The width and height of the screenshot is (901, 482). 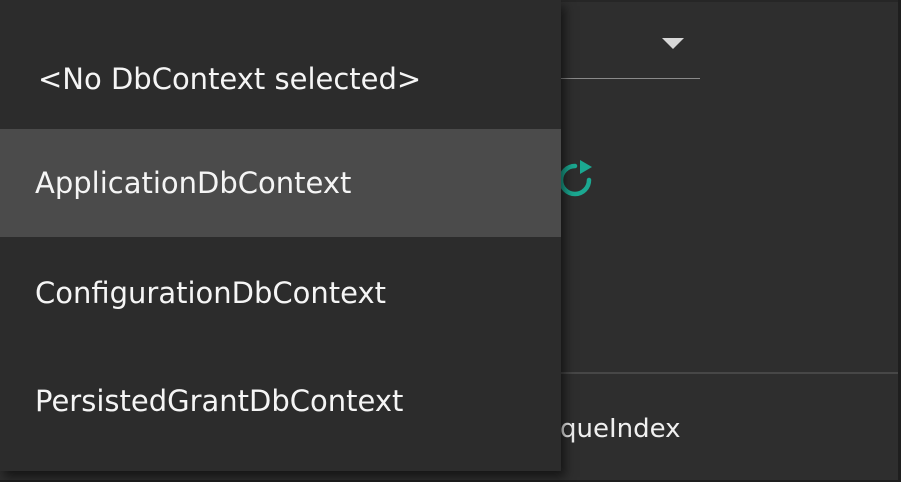 What do you see at coordinates (280, 401) in the screenshot?
I see `dropdown-item-persistedgrantdbcontext: PersistedGrantDbContext` at bounding box center [280, 401].